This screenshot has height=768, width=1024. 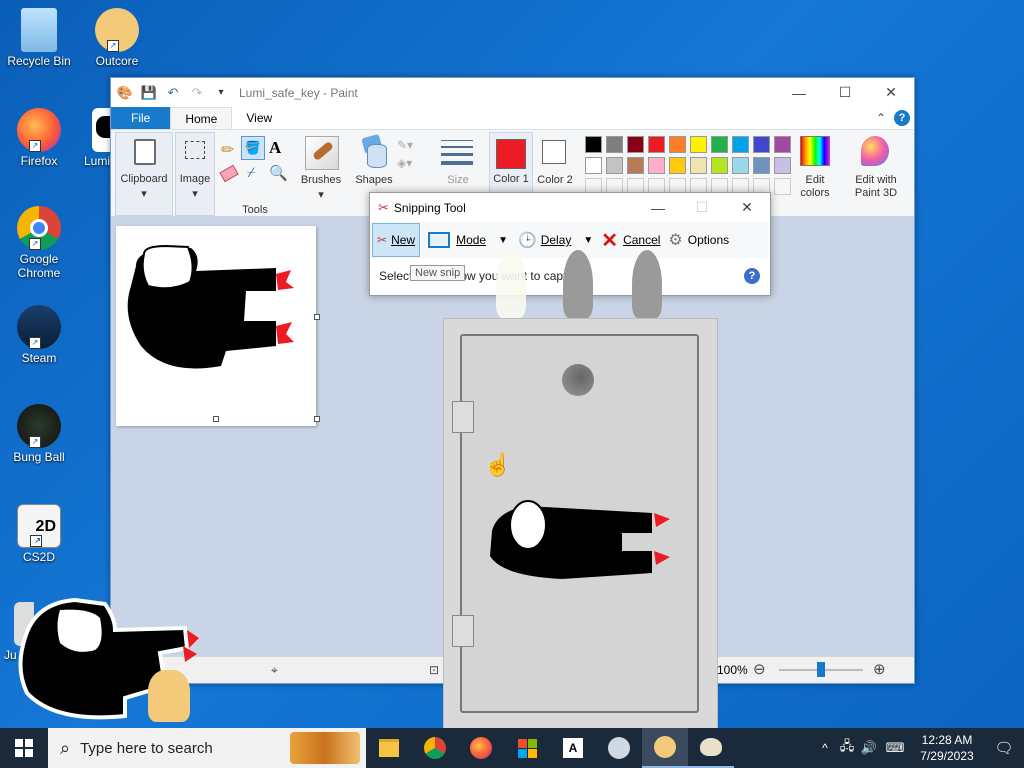 I want to click on delay-dropdown-icon: ▼, so click(x=588, y=240).